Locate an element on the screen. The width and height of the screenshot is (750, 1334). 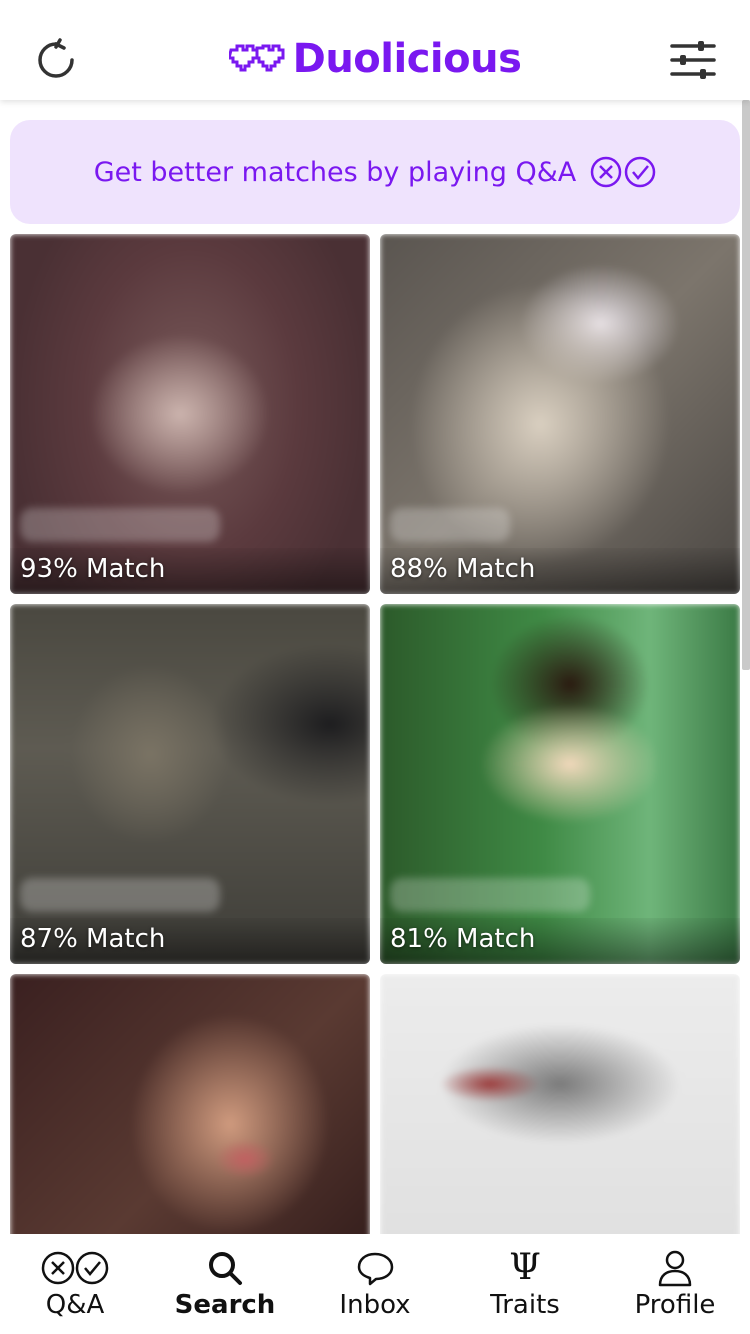
match-percentage: 81% Match is located at coordinates (463, 939).